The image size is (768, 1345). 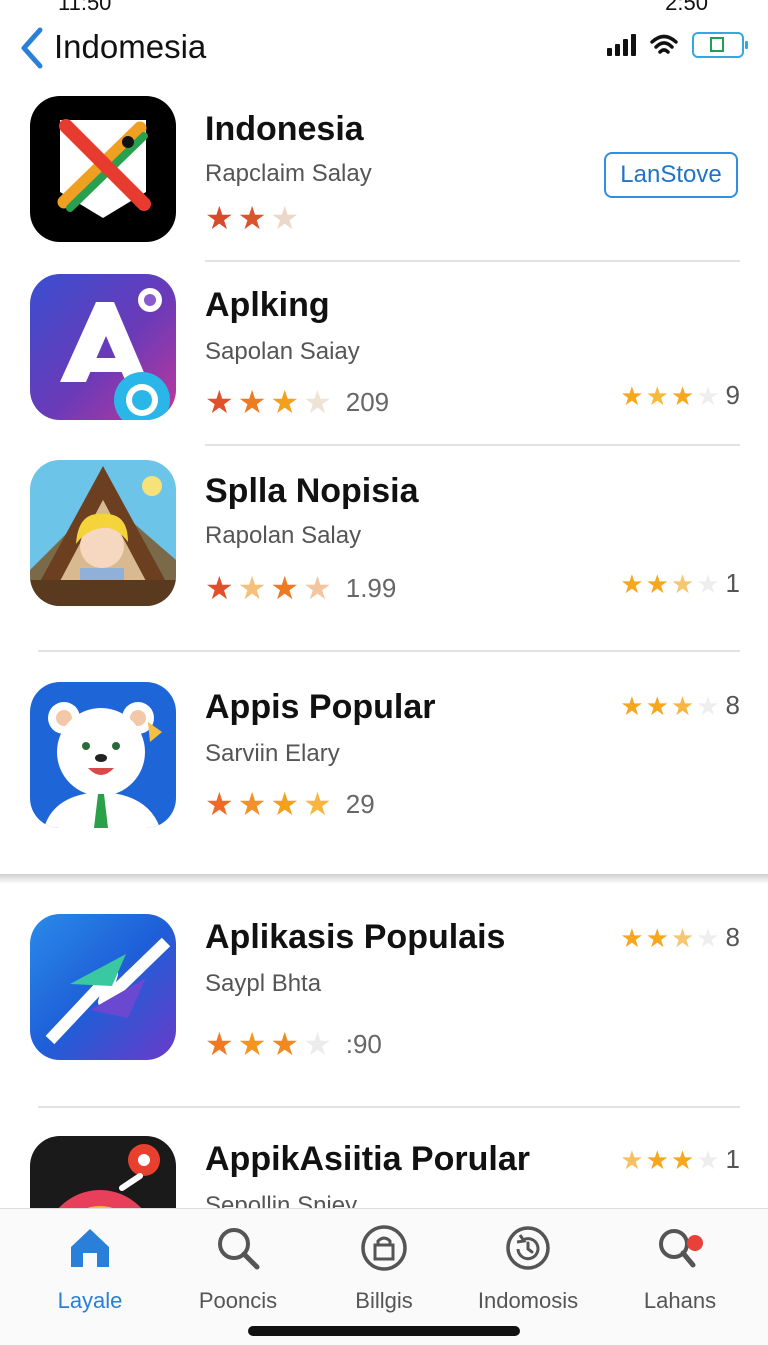 I want to click on get-app-button: LanStove, so click(x=671, y=175).